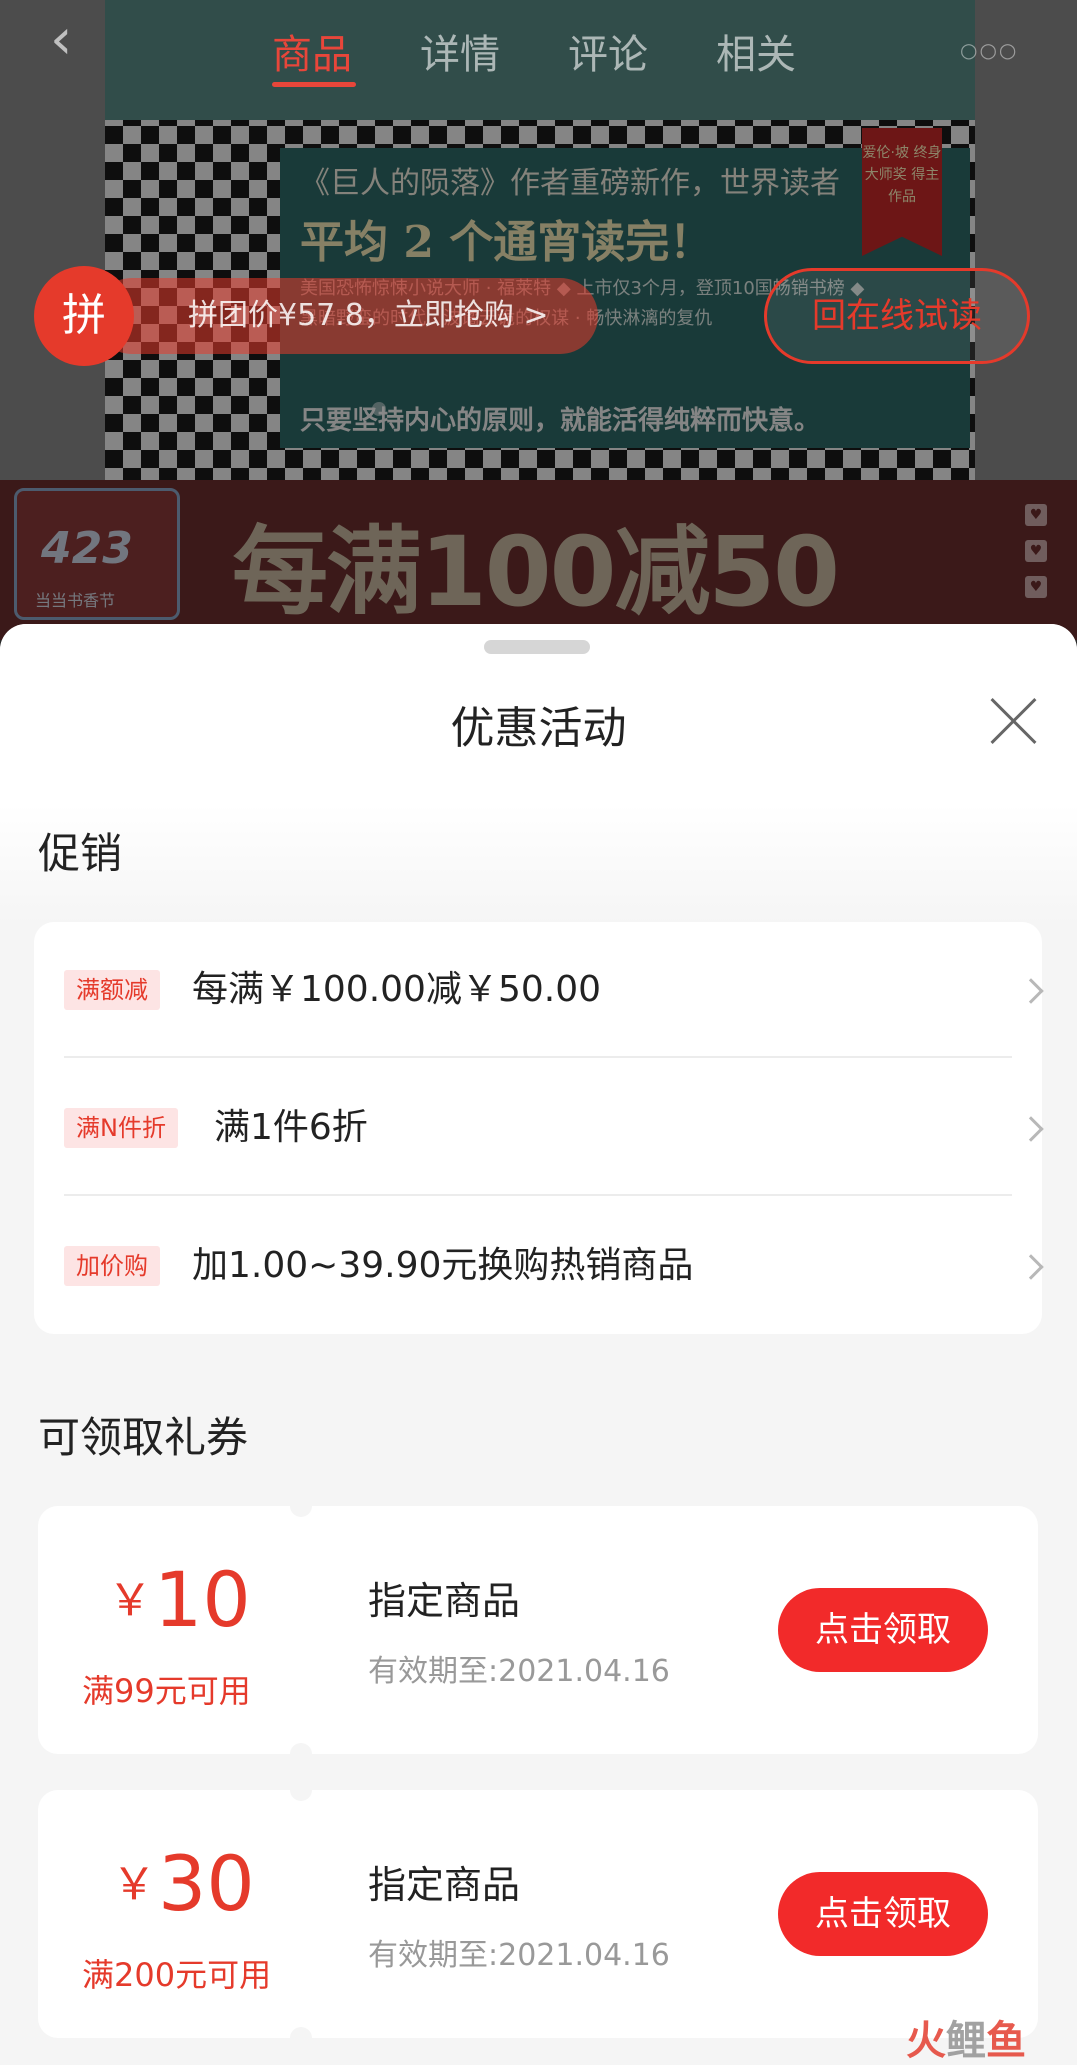 Image resolution: width=1077 pixels, height=2065 pixels. I want to click on promo-section-title: 促销, so click(80, 853).